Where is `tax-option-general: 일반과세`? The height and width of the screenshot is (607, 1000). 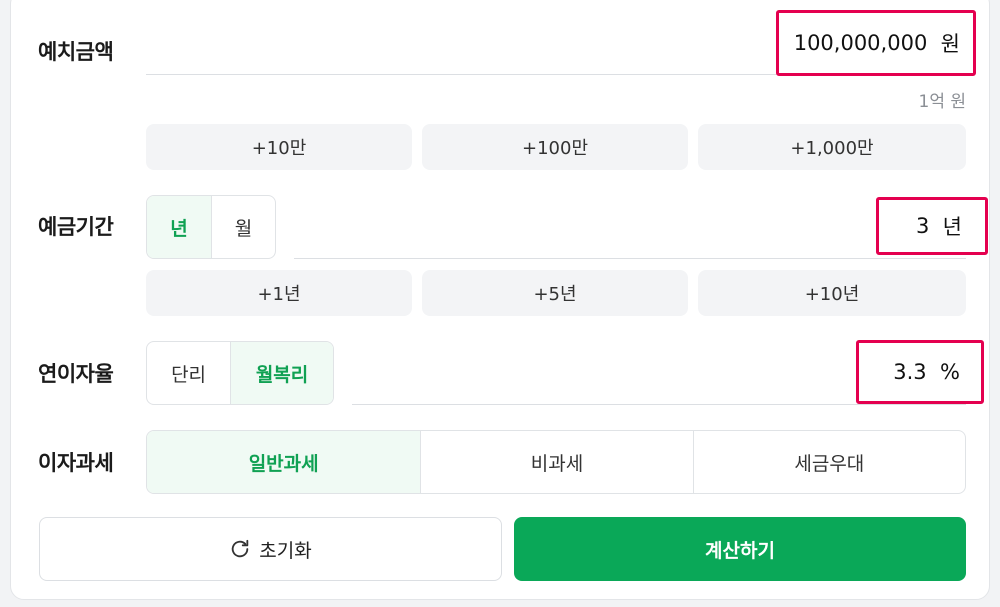
tax-option-general: 일반과세 is located at coordinates (284, 462).